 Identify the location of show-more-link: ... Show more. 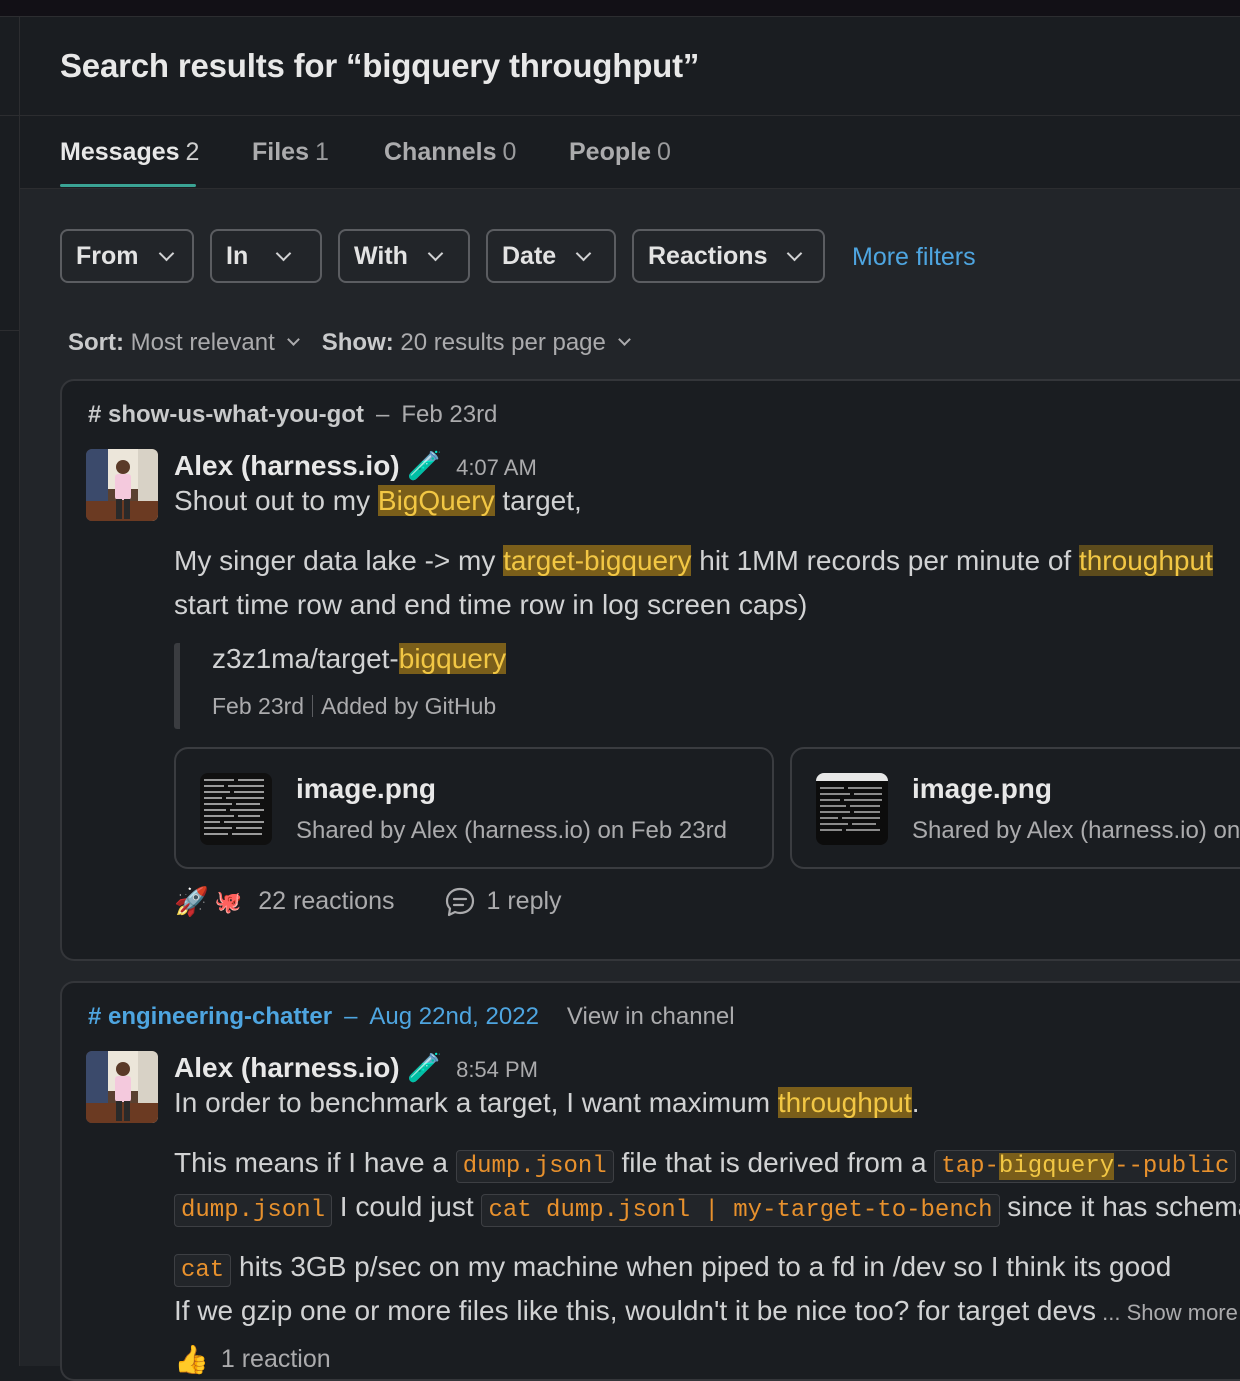
(1167, 1312).